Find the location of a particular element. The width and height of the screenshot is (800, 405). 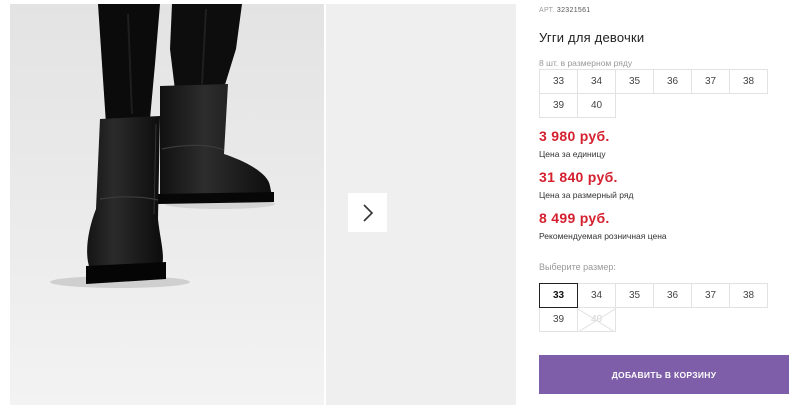

size-selector: 33 34 35 36 37 38 39 40 is located at coordinates (653, 307).